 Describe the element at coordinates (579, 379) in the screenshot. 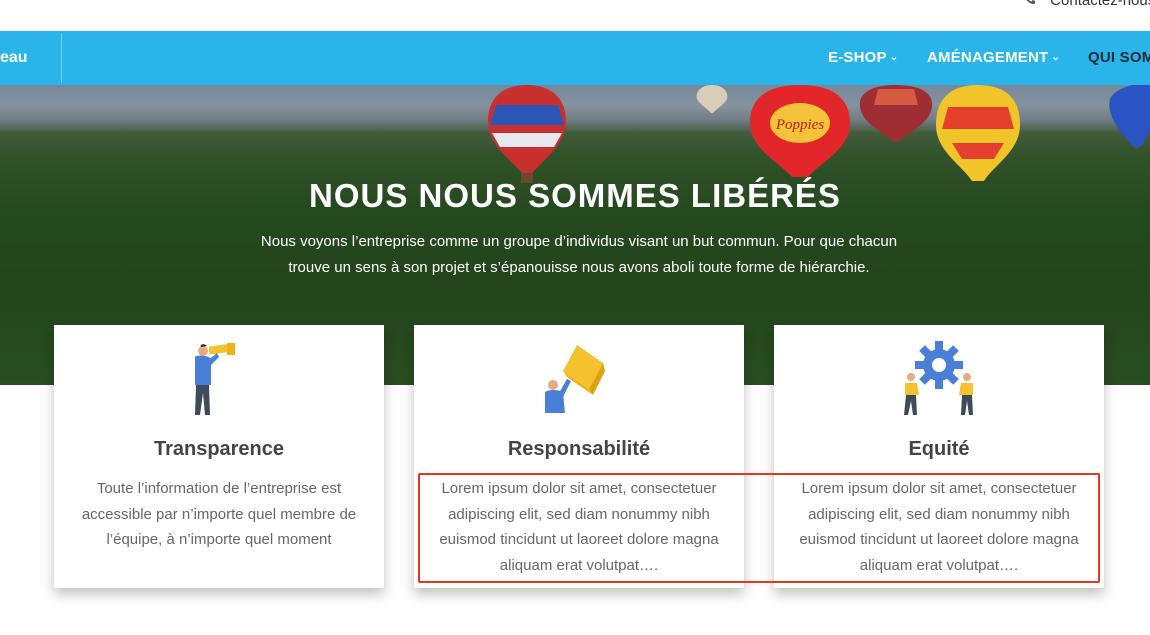

I see `person-carrying-box-icon` at that location.